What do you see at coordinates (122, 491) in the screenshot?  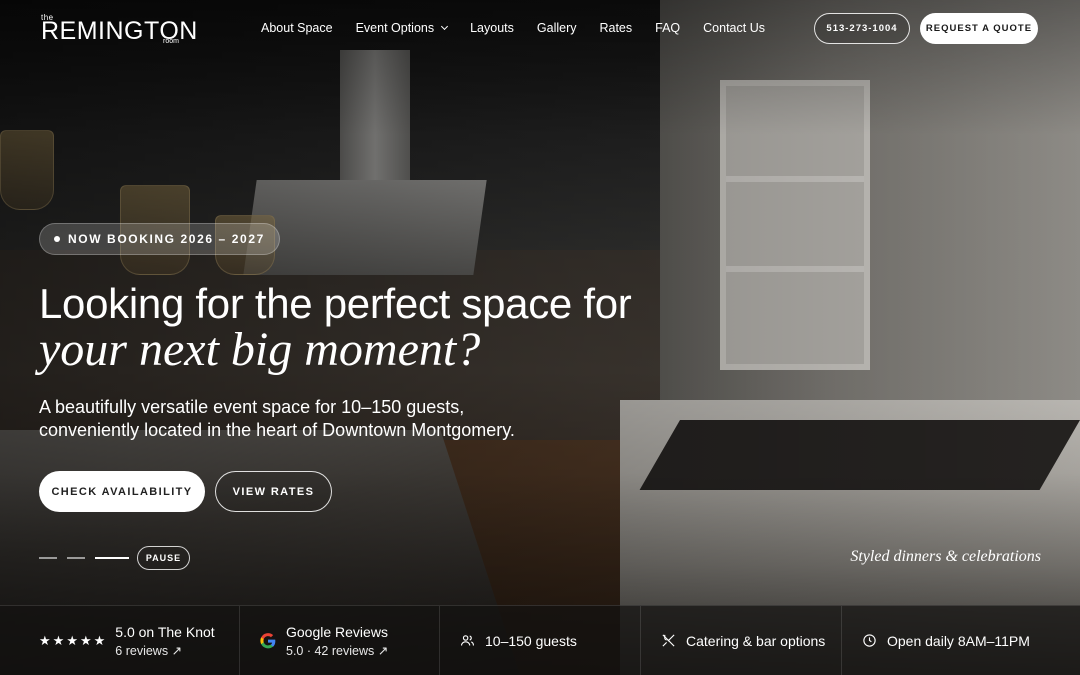 I see `check-availability-button: CHECK AVAILABILITY` at bounding box center [122, 491].